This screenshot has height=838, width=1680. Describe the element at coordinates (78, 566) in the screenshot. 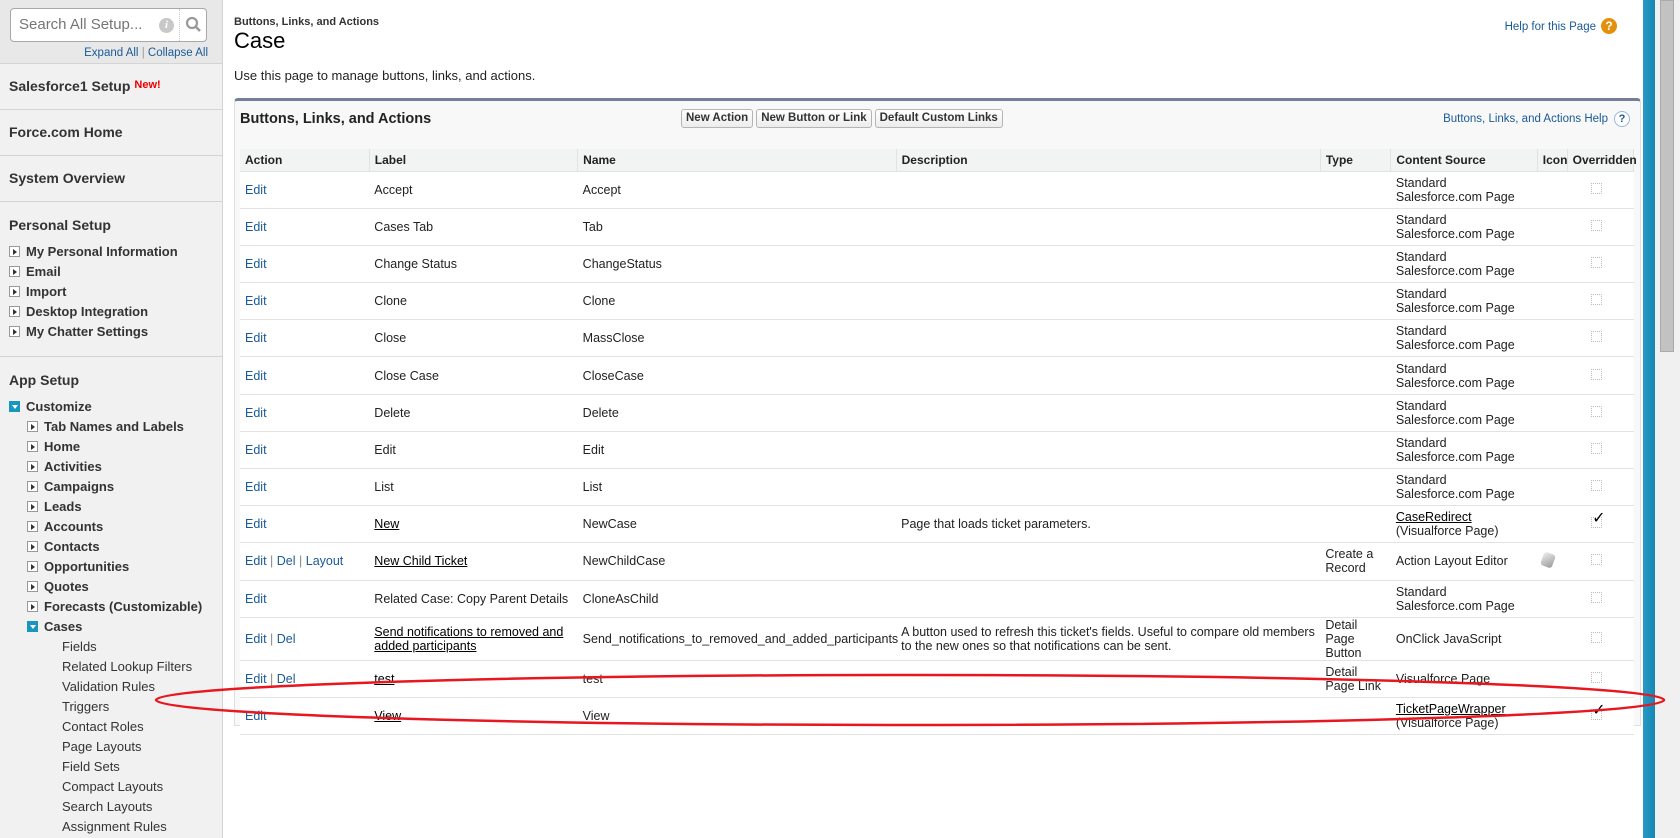

I see `sidebar-item: Opportunities` at that location.